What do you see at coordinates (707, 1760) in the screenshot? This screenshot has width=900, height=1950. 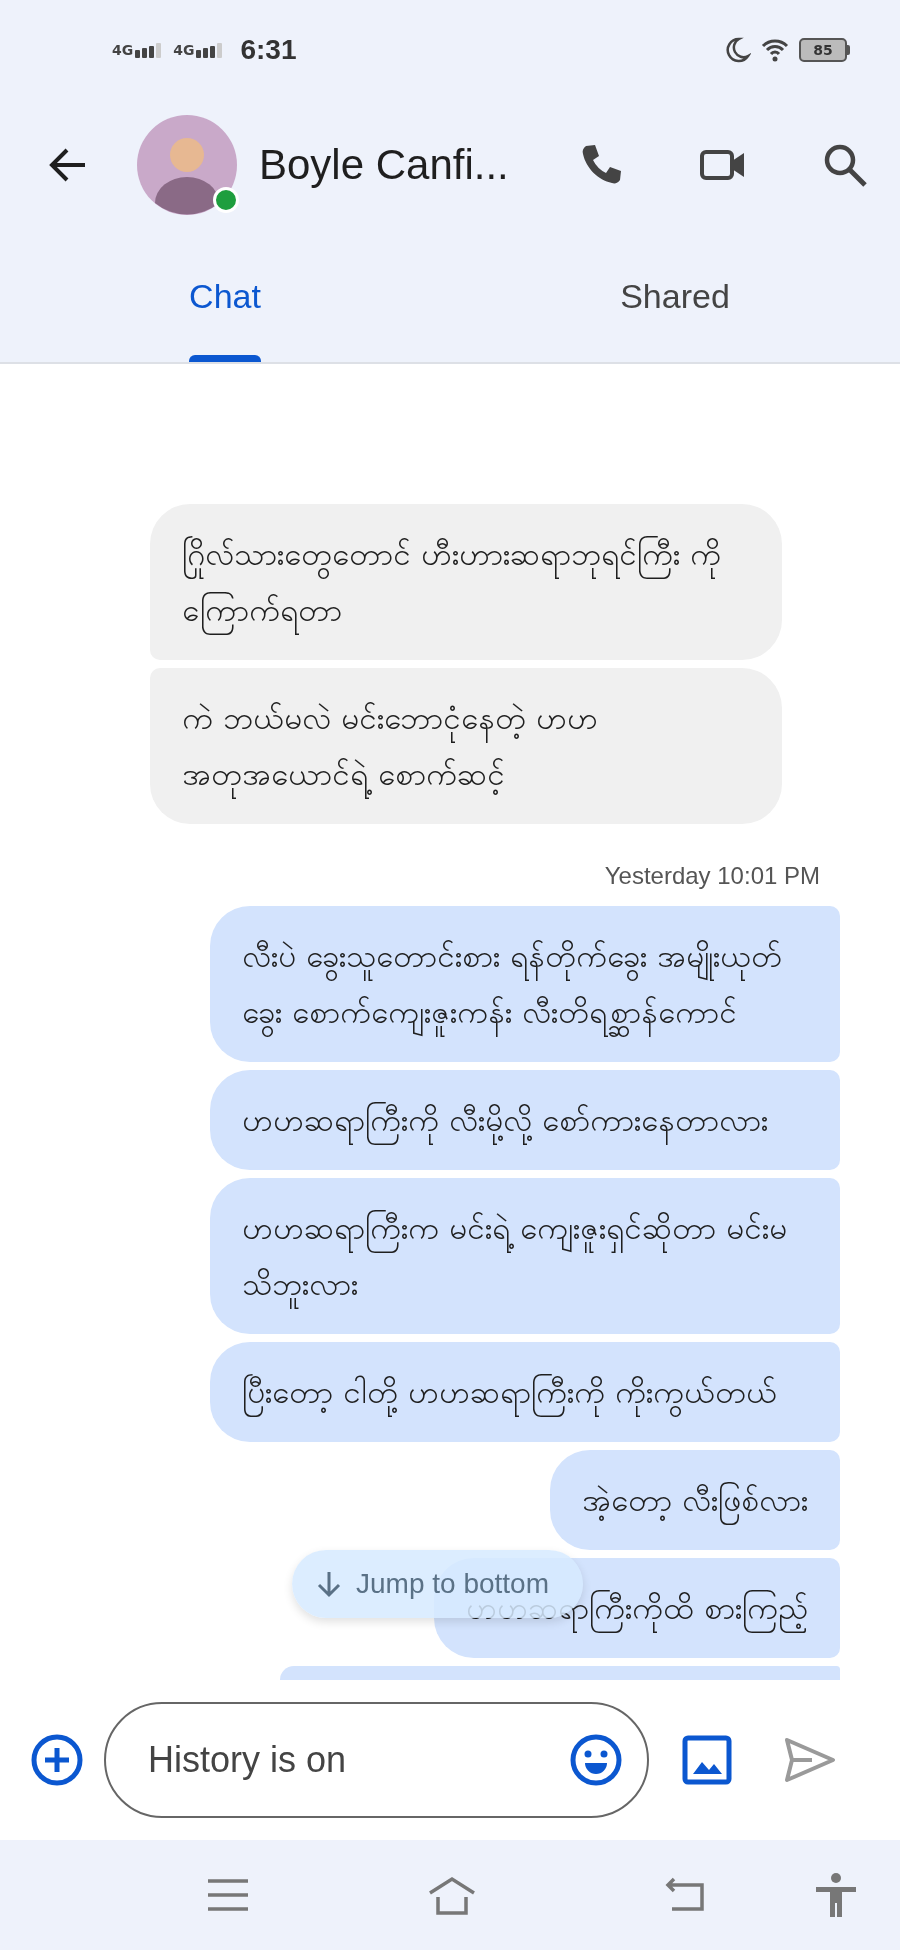 I see `image-icon` at bounding box center [707, 1760].